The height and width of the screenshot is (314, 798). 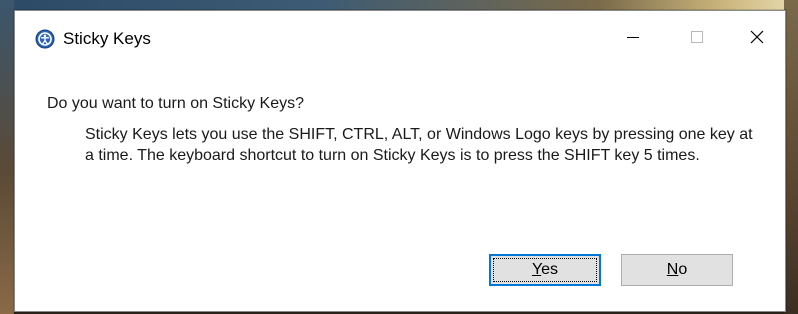 I want to click on no-button: No, so click(x=677, y=270).